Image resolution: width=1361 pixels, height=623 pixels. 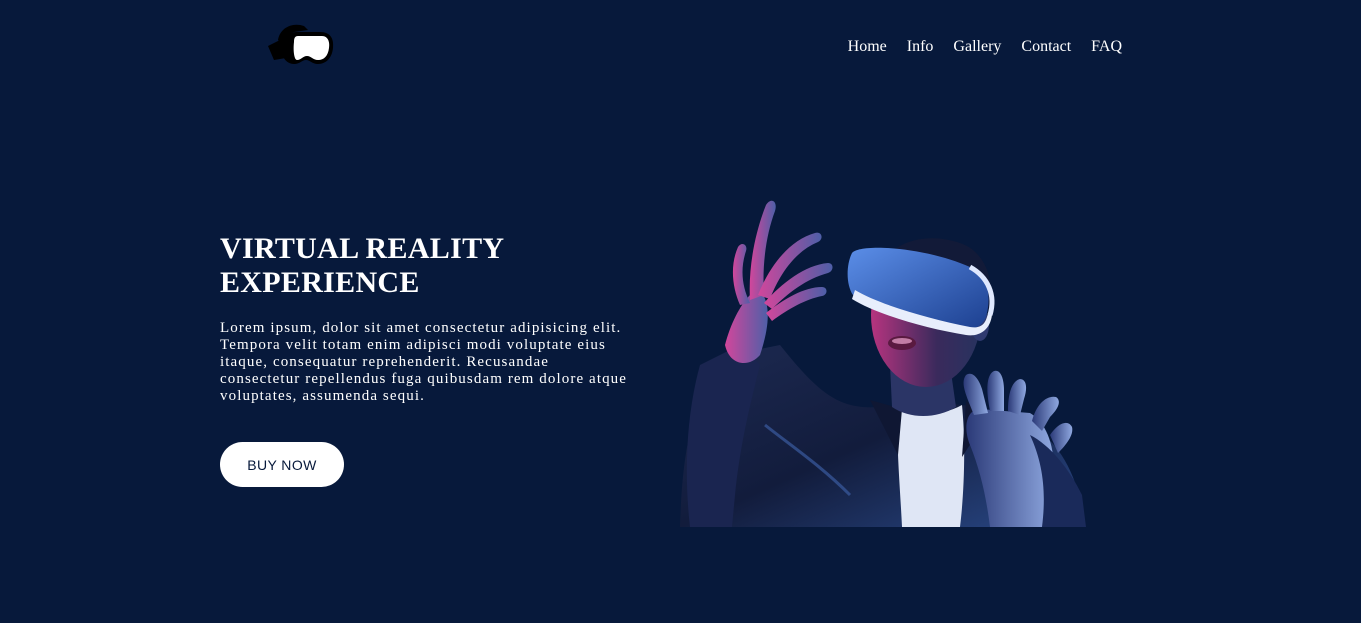 I want to click on main-nav: Home Info Gallery Contact FAQ, so click(x=985, y=47).